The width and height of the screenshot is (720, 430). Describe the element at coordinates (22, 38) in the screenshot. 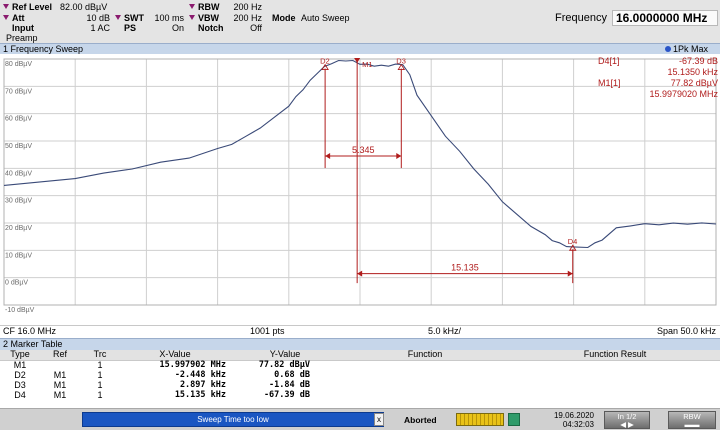

I see `preamp-label: Preamp` at that location.